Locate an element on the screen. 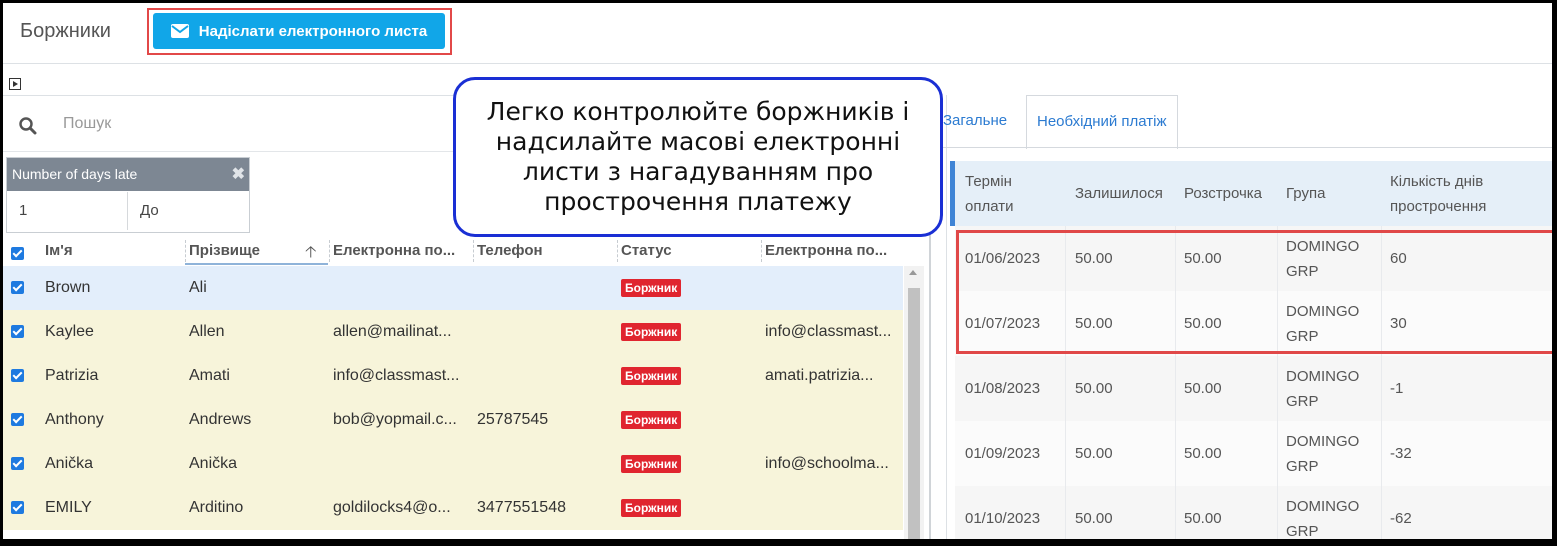 This screenshot has height=546, width=1557. cell-phone: 3477551548 is located at coordinates (521, 507).